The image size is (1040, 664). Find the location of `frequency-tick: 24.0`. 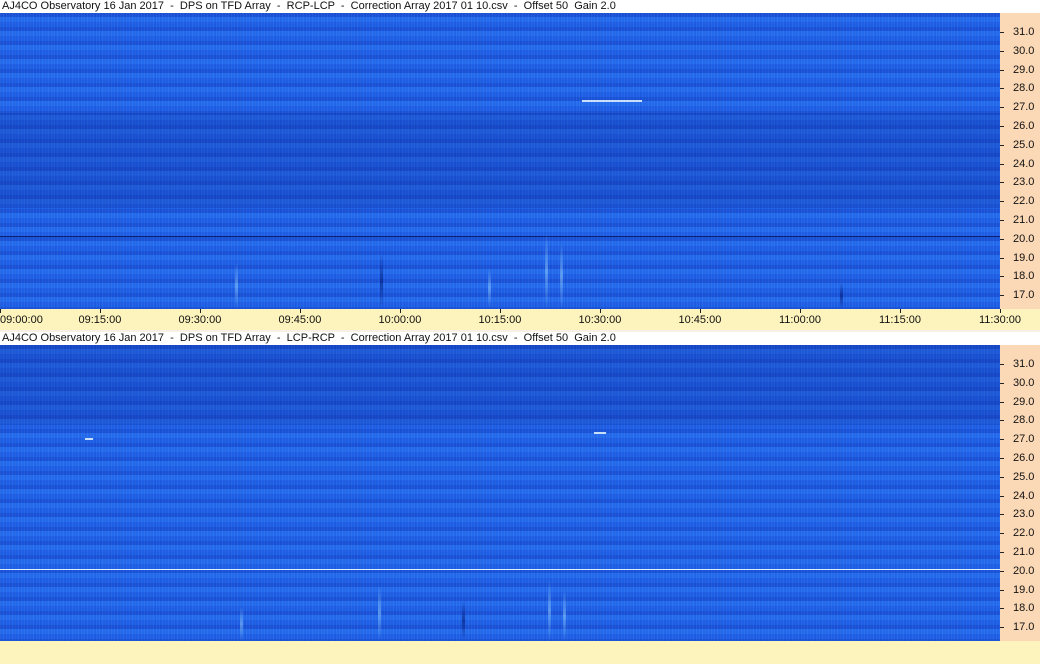

frequency-tick: 24.0 is located at coordinates (1020, 164).